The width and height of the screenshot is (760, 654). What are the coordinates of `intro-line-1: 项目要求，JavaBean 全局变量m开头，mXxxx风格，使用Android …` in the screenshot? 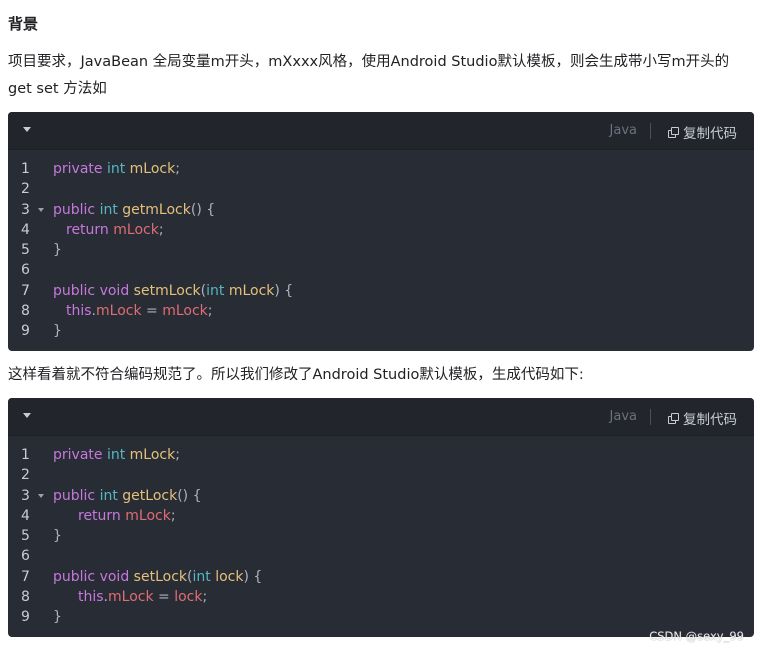 It's located at (369, 62).